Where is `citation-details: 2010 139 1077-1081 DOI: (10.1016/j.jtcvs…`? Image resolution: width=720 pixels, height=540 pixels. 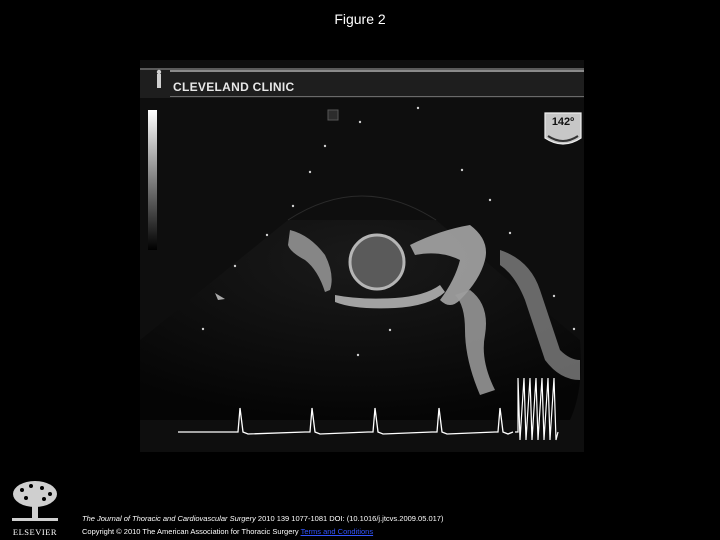 citation-details: 2010 139 1077-1081 DOI: (10.1016/j.jtcvs… is located at coordinates (349, 518).